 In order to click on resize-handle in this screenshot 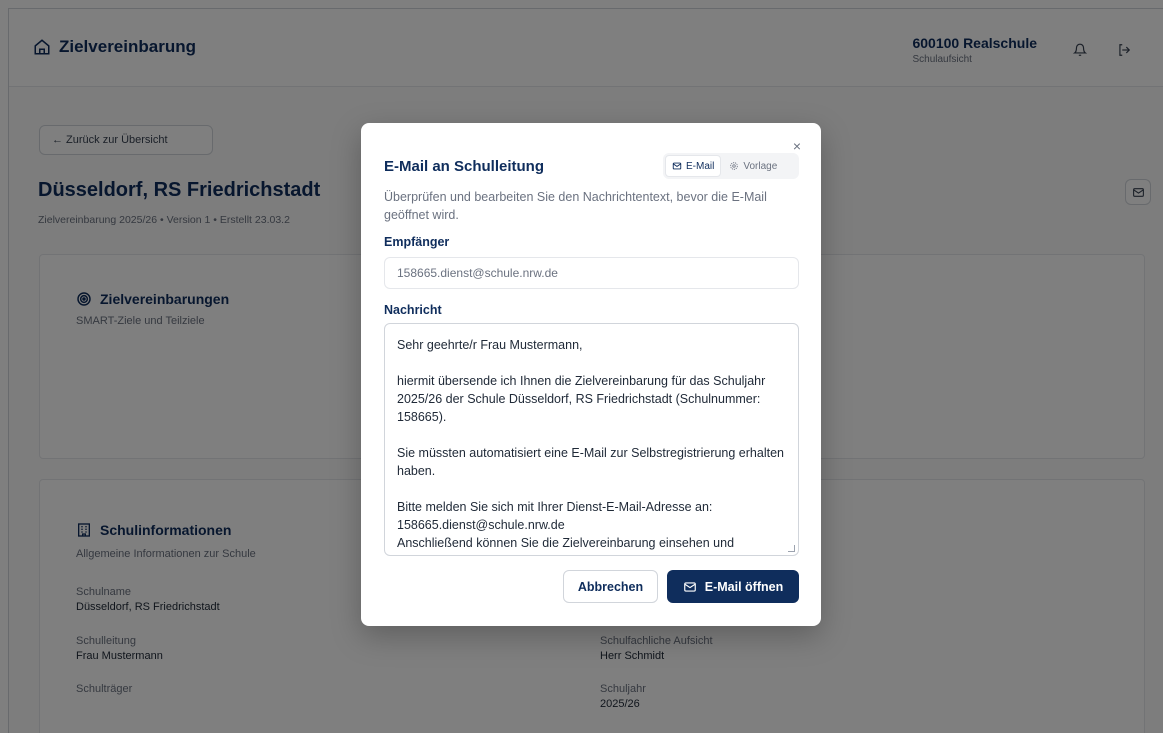, I will do `click(791, 548)`.